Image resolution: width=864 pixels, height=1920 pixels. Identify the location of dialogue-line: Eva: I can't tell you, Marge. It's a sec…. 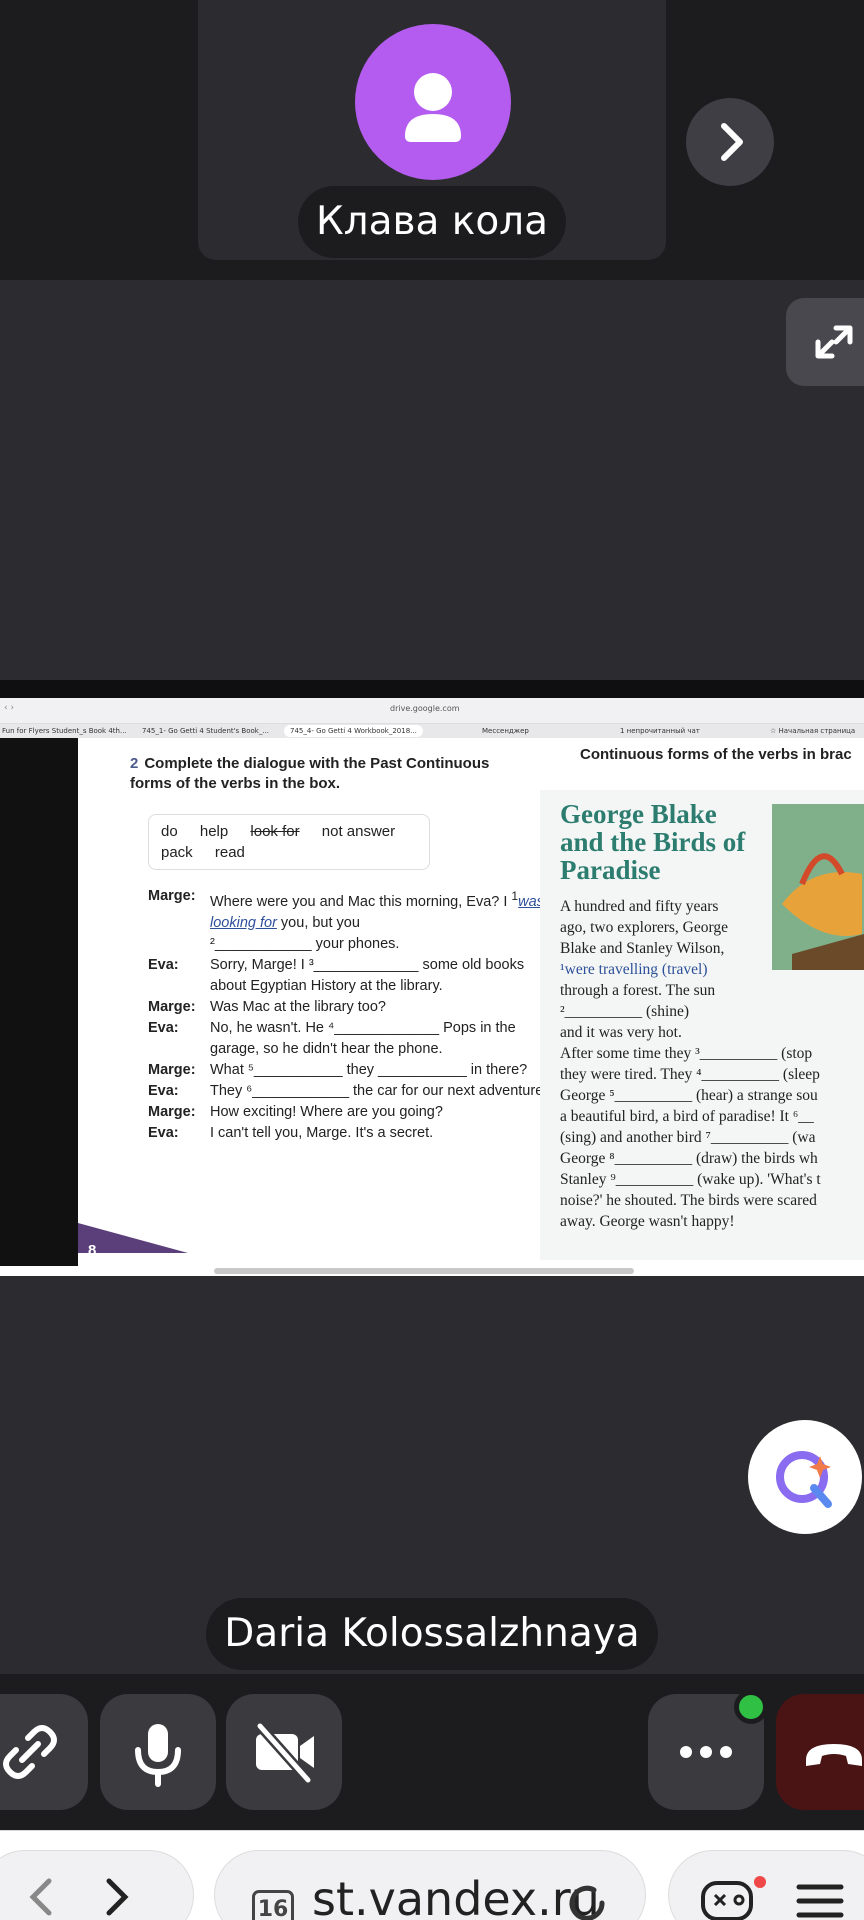
(348, 1133).